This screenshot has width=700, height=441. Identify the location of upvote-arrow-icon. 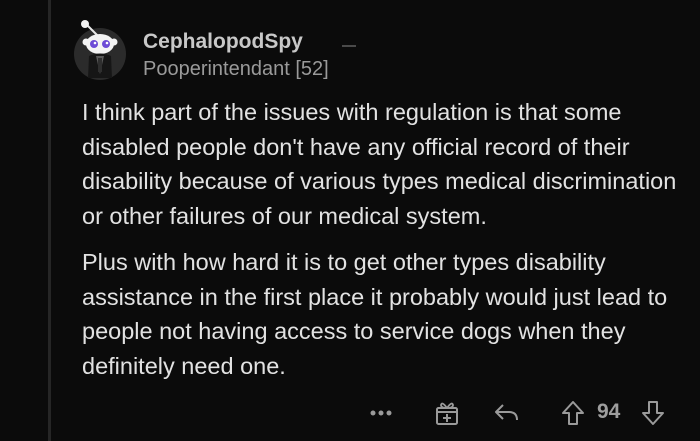
(573, 413).